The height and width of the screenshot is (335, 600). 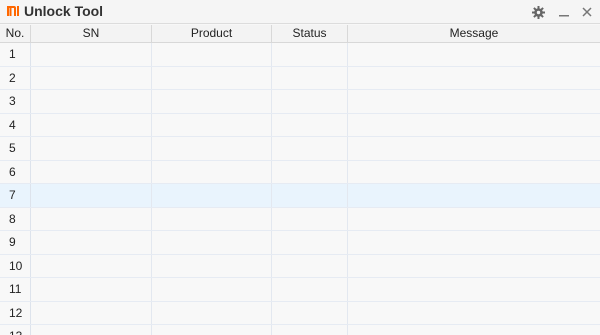 What do you see at coordinates (474, 33) in the screenshot?
I see `column-header-message: Message` at bounding box center [474, 33].